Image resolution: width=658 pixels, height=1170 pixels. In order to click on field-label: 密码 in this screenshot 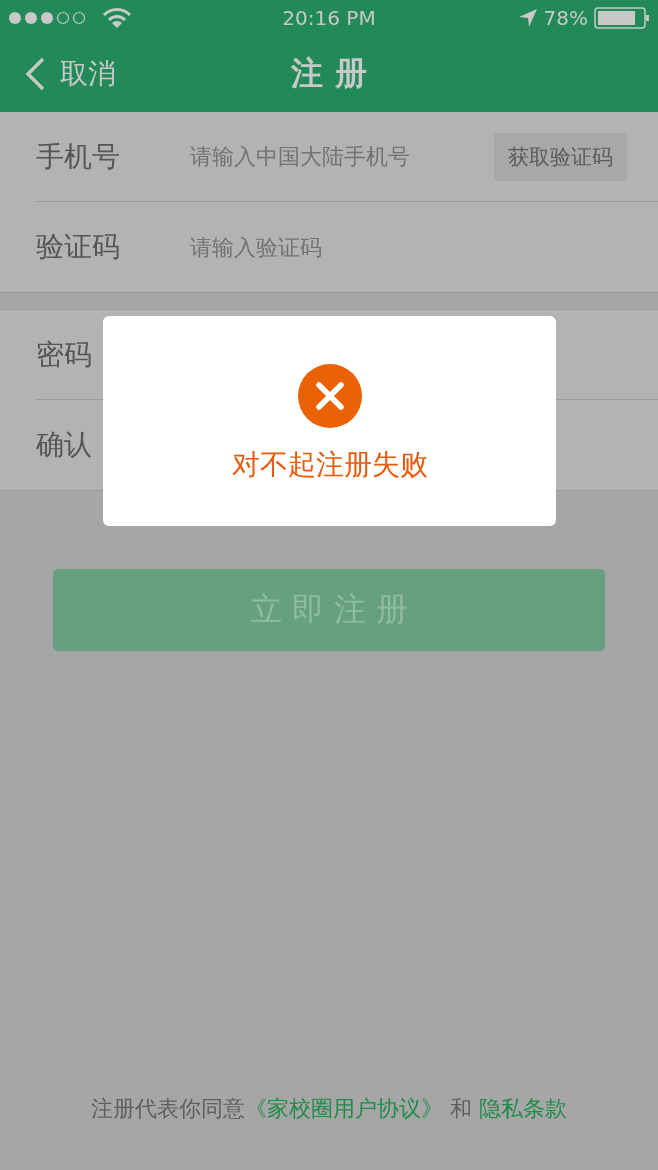, I will do `click(64, 354)`.